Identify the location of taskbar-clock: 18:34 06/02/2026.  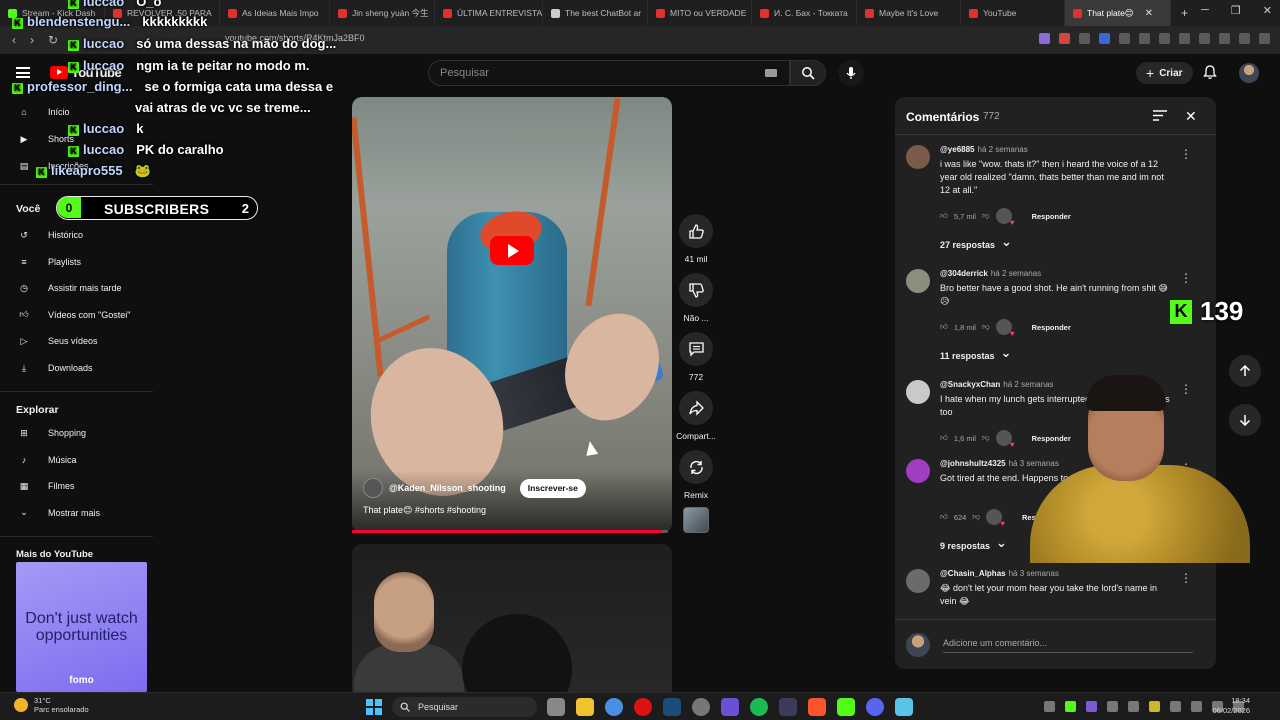
(1229, 706).